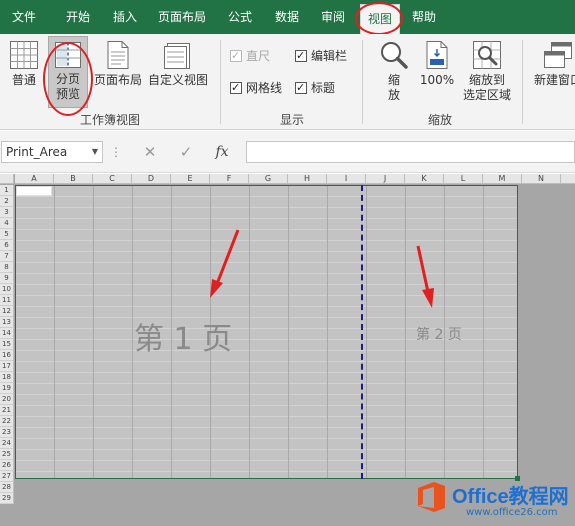 The width and height of the screenshot is (575, 526). What do you see at coordinates (393, 80) in the screenshot?
I see `zoom-label-1: 缩` at bounding box center [393, 80].